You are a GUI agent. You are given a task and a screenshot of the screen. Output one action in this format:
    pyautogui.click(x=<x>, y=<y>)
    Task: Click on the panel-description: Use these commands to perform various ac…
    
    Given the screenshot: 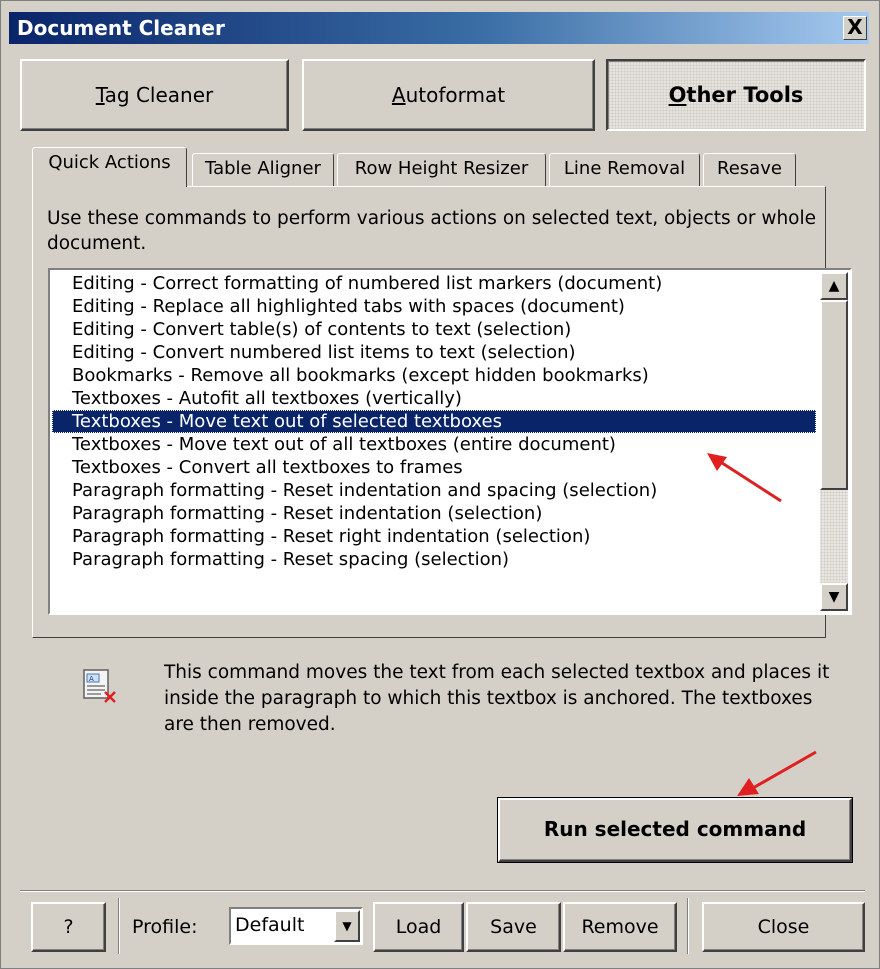 What is the action you would take?
    pyautogui.click(x=432, y=231)
    